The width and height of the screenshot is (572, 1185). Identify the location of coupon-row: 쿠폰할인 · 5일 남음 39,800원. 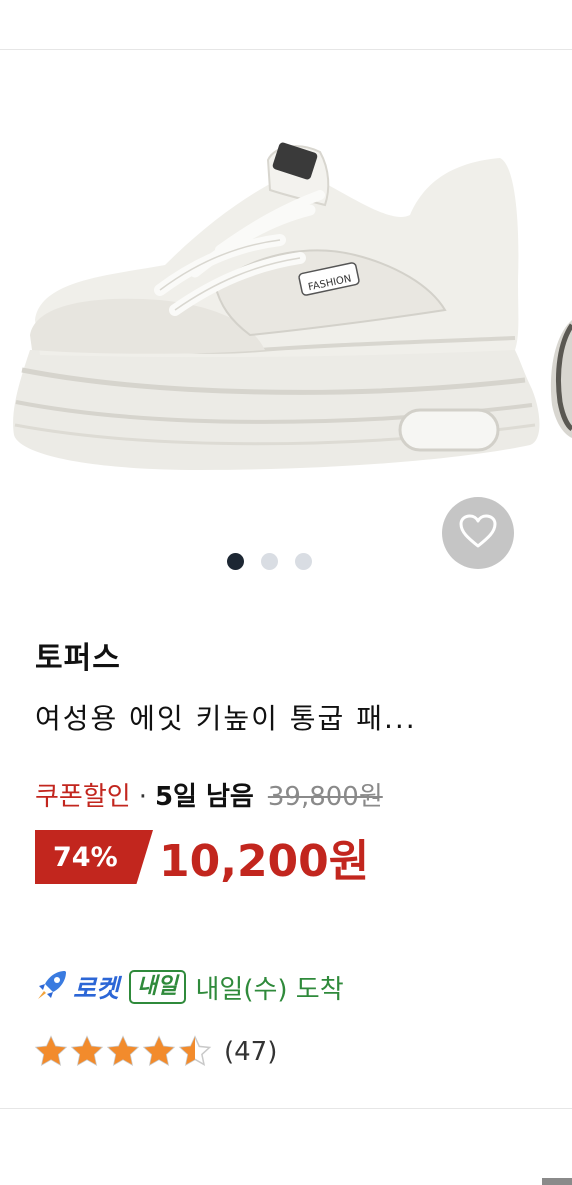
(209, 794).